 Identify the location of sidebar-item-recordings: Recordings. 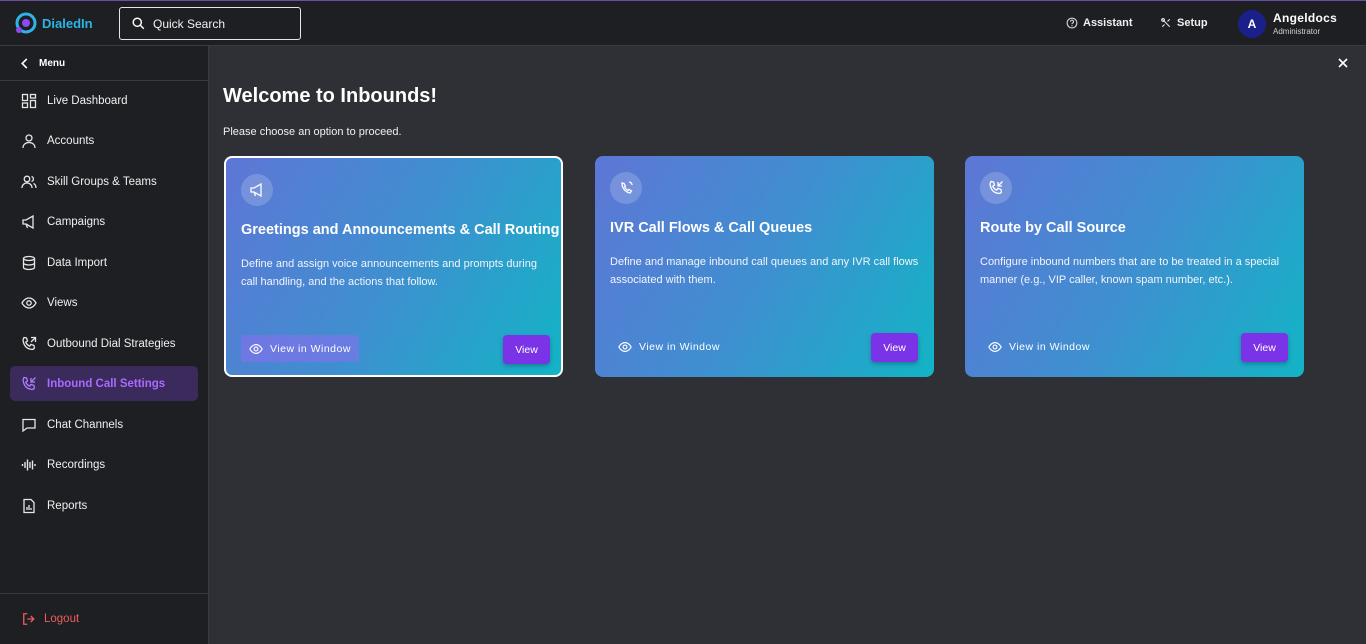
(104, 464).